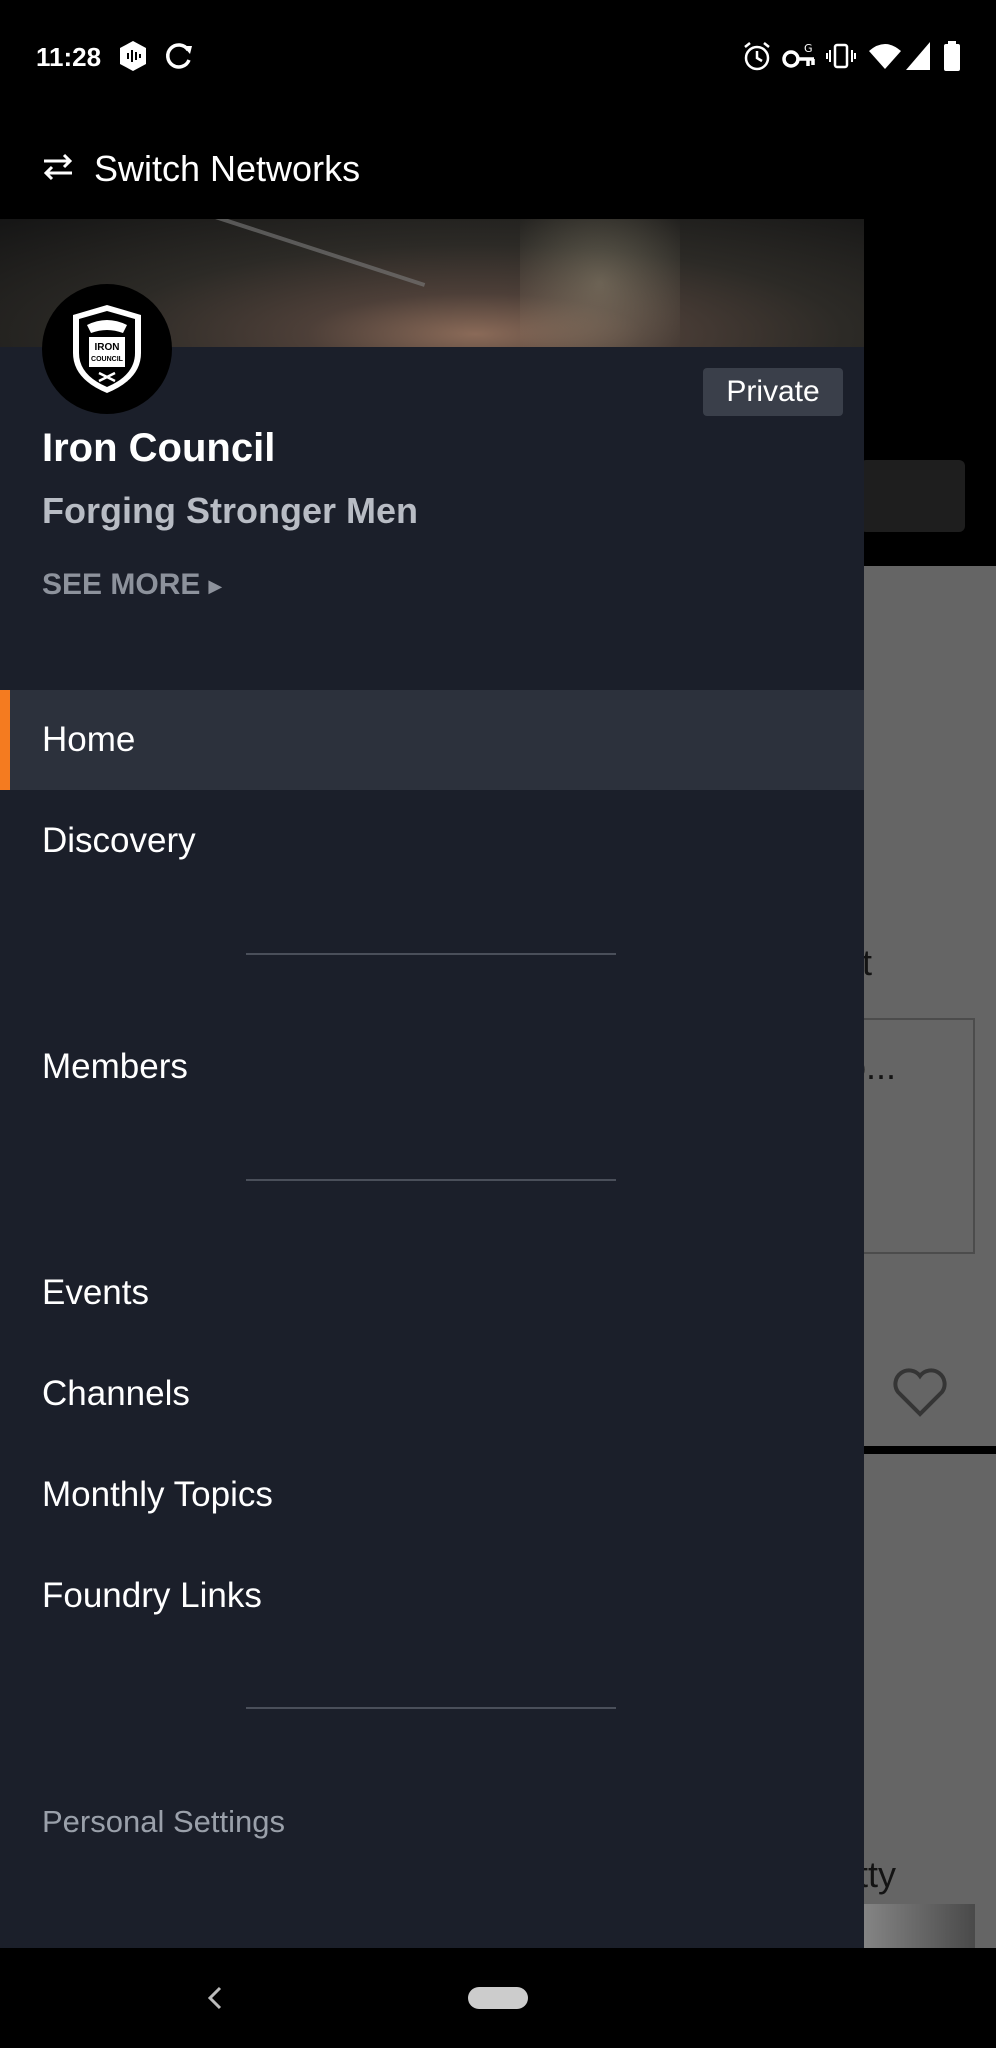 This screenshot has width=996, height=2048. What do you see at coordinates (432, 740) in the screenshot?
I see `menu-item-home: Home` at bounding box center [432, 740].